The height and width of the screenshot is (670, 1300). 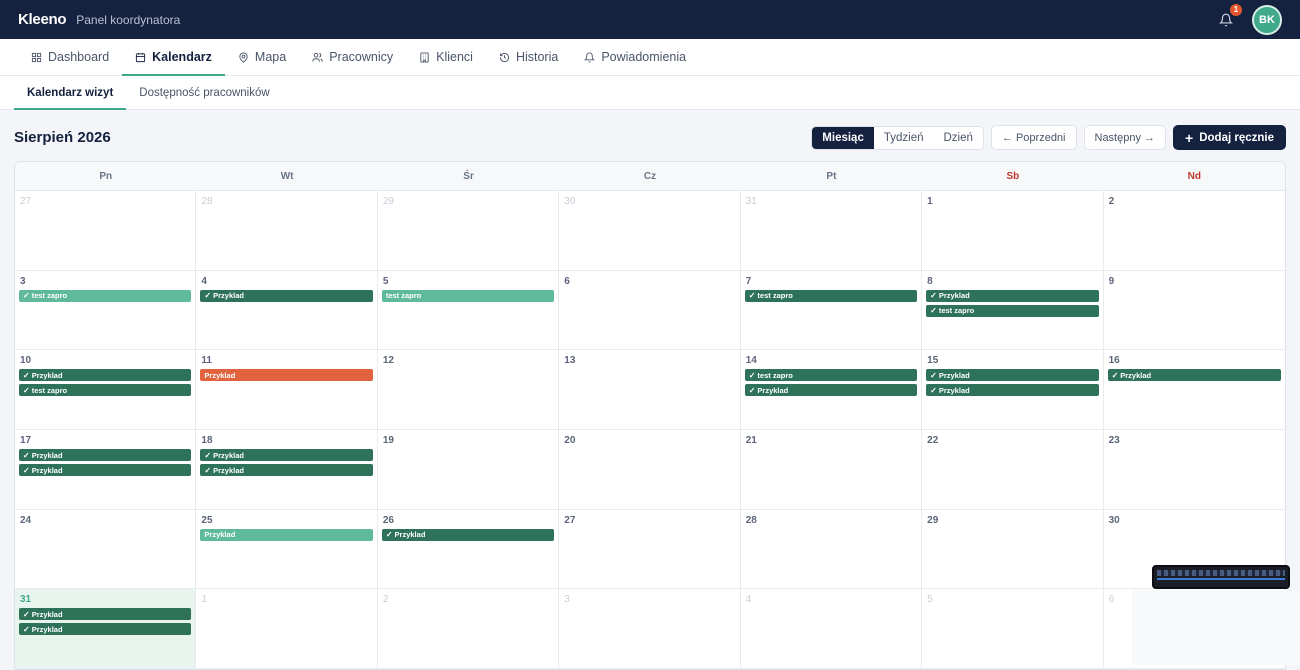 I want to click on day-cell: 17 ✓ Przyklad ✓ Przyklad, so click(x=106, y=470).